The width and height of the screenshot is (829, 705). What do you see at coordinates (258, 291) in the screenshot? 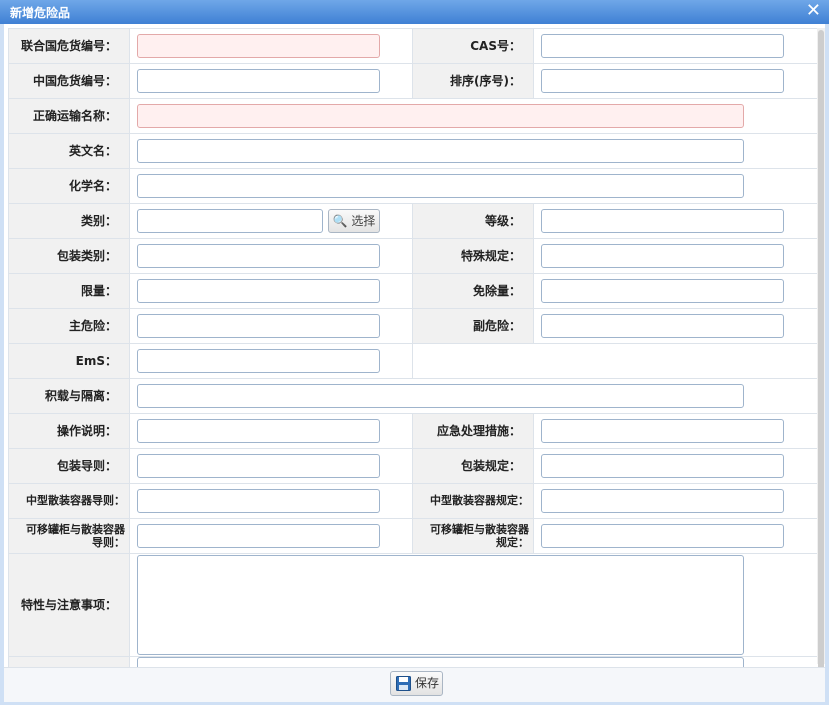
I see `limit-input` at bounding box center [258, 291].